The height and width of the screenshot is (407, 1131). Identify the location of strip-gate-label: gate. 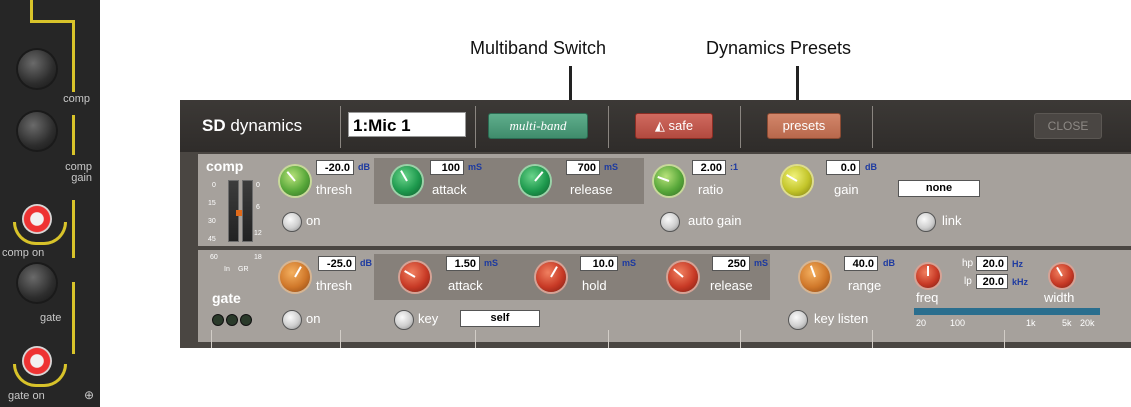
(51, 318).